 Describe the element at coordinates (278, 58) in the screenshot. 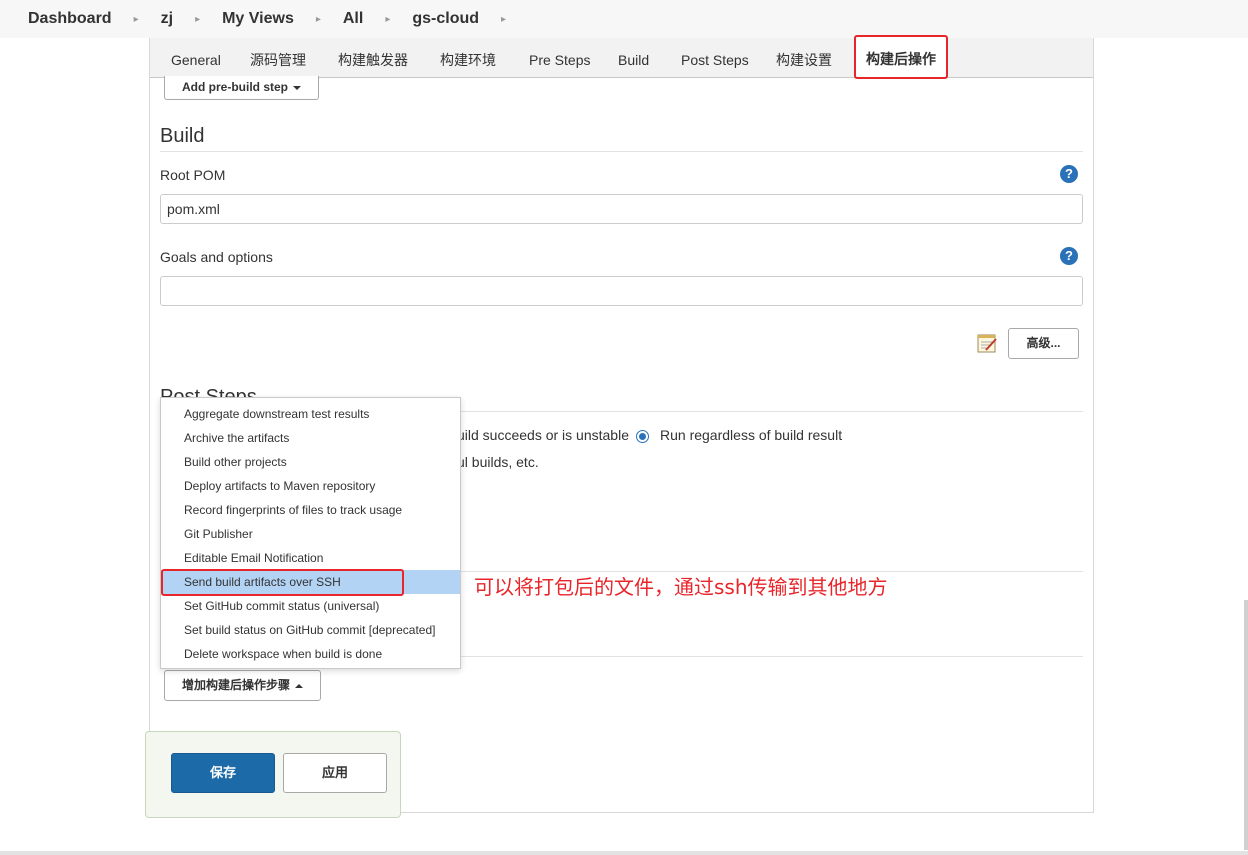

I see `tab-scm: 源码管理` at that location.